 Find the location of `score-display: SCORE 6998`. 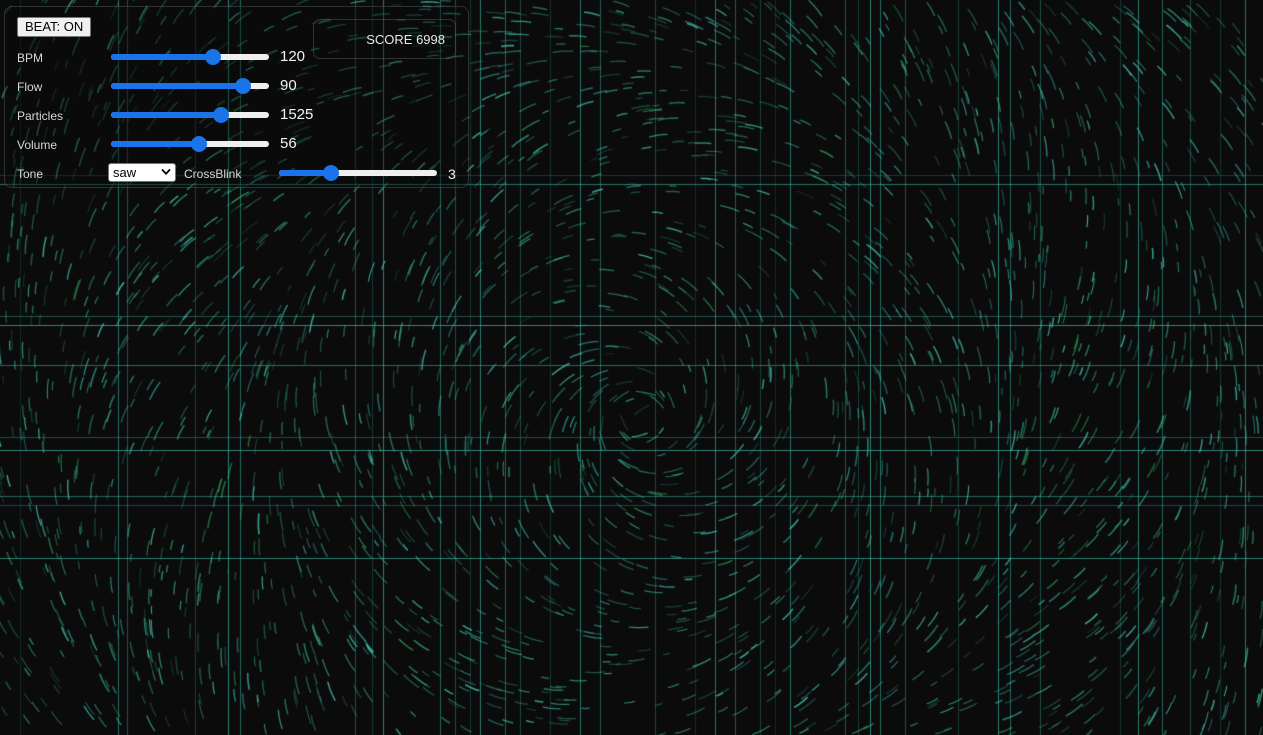

score-display: SCORE 6998 is located at coordinates (384, 39).